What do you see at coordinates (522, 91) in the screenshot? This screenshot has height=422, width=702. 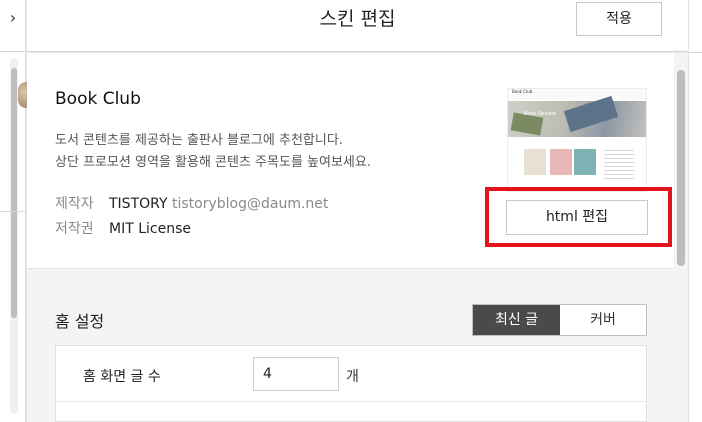 I see `thumbnail-brand: Book Club` at bounding box center [522, 91].